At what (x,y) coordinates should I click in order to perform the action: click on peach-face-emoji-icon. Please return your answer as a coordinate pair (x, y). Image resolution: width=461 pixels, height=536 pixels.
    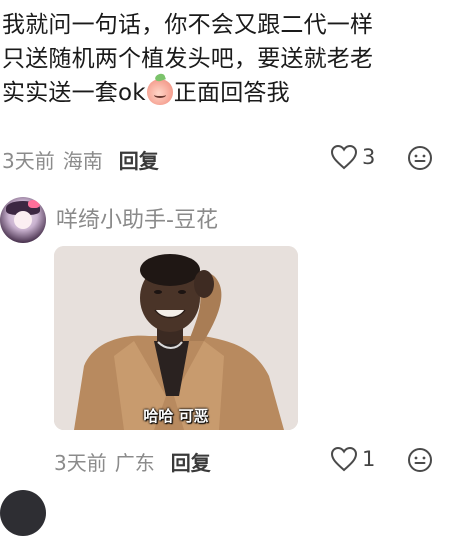
    Looking at the image, I should click on (159, 92).